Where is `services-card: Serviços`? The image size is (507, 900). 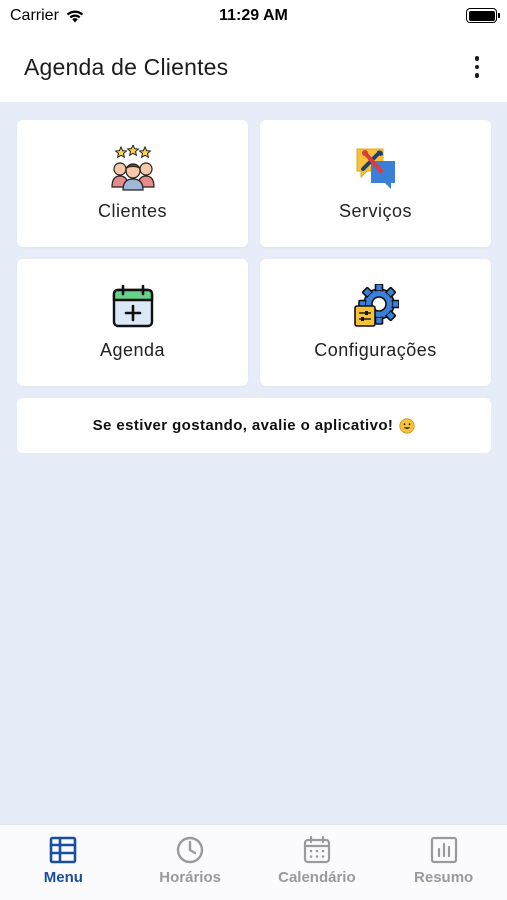
services-card: Serviços is located at coordinates (375, 183).